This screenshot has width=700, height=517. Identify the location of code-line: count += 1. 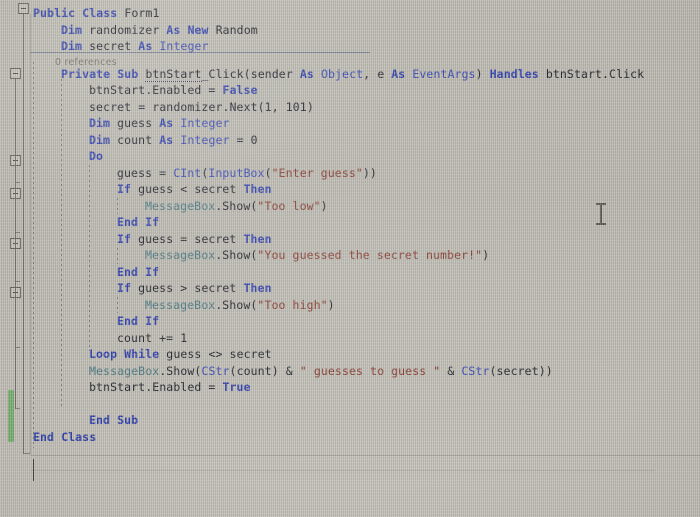
(152, 338).